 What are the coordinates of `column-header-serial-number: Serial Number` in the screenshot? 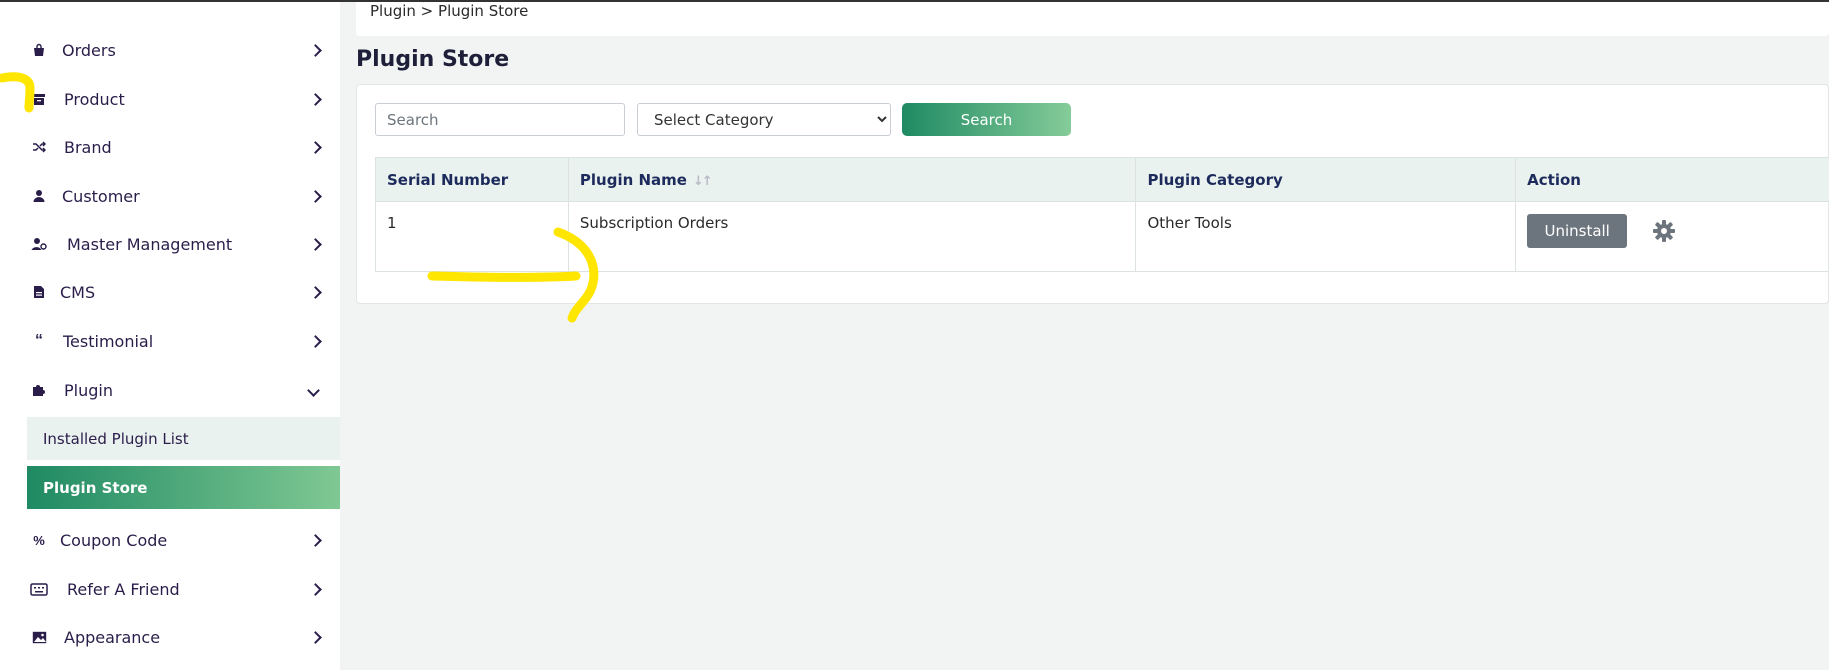 It's located at (472, 179).